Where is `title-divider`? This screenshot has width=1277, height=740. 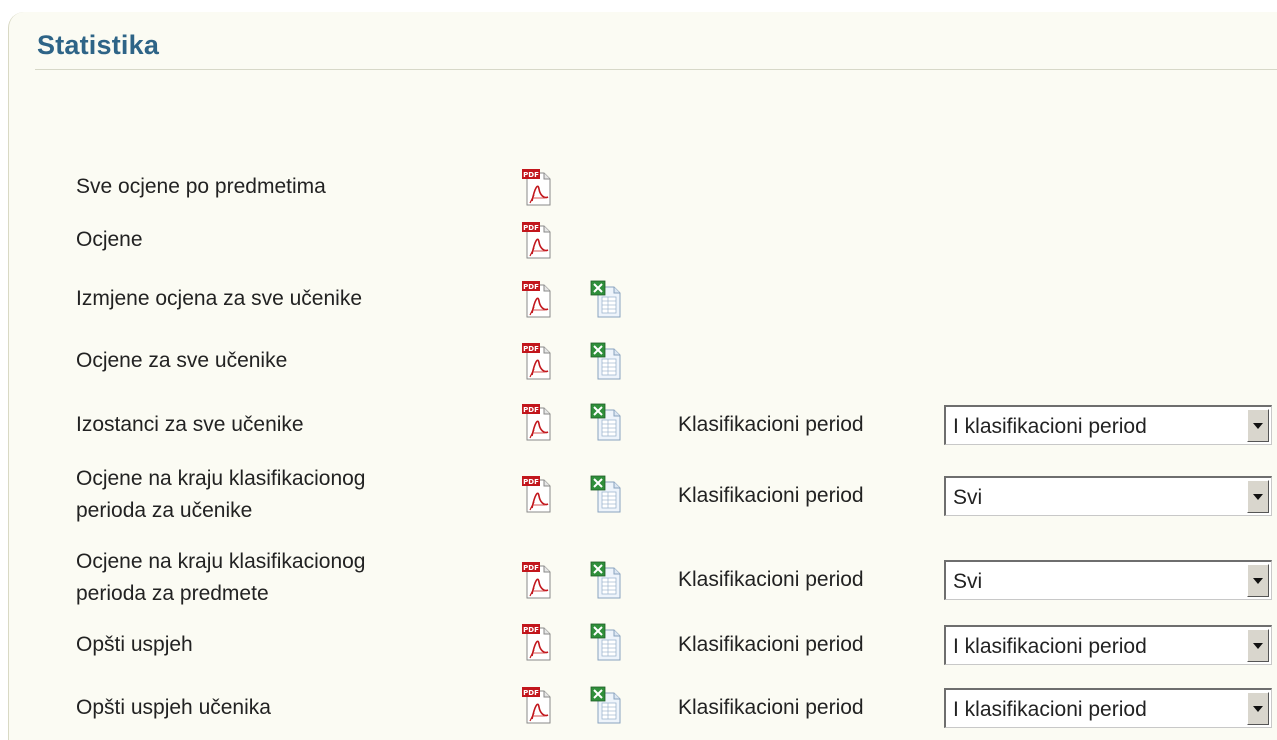 title-divider is located at coordinates (656, 69).